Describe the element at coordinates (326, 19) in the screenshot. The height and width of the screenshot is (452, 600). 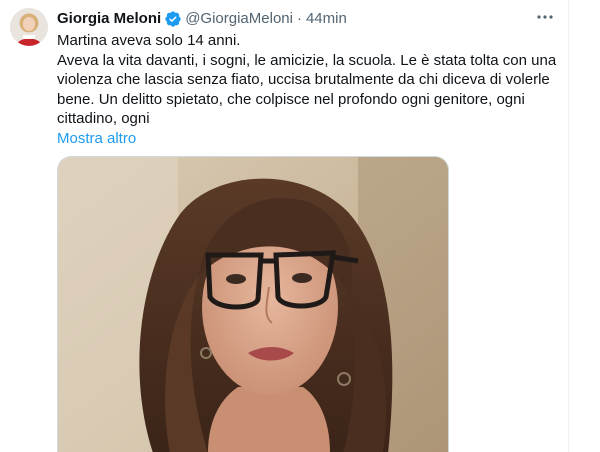
I see `tweet-timestamp: 44min` at that location.